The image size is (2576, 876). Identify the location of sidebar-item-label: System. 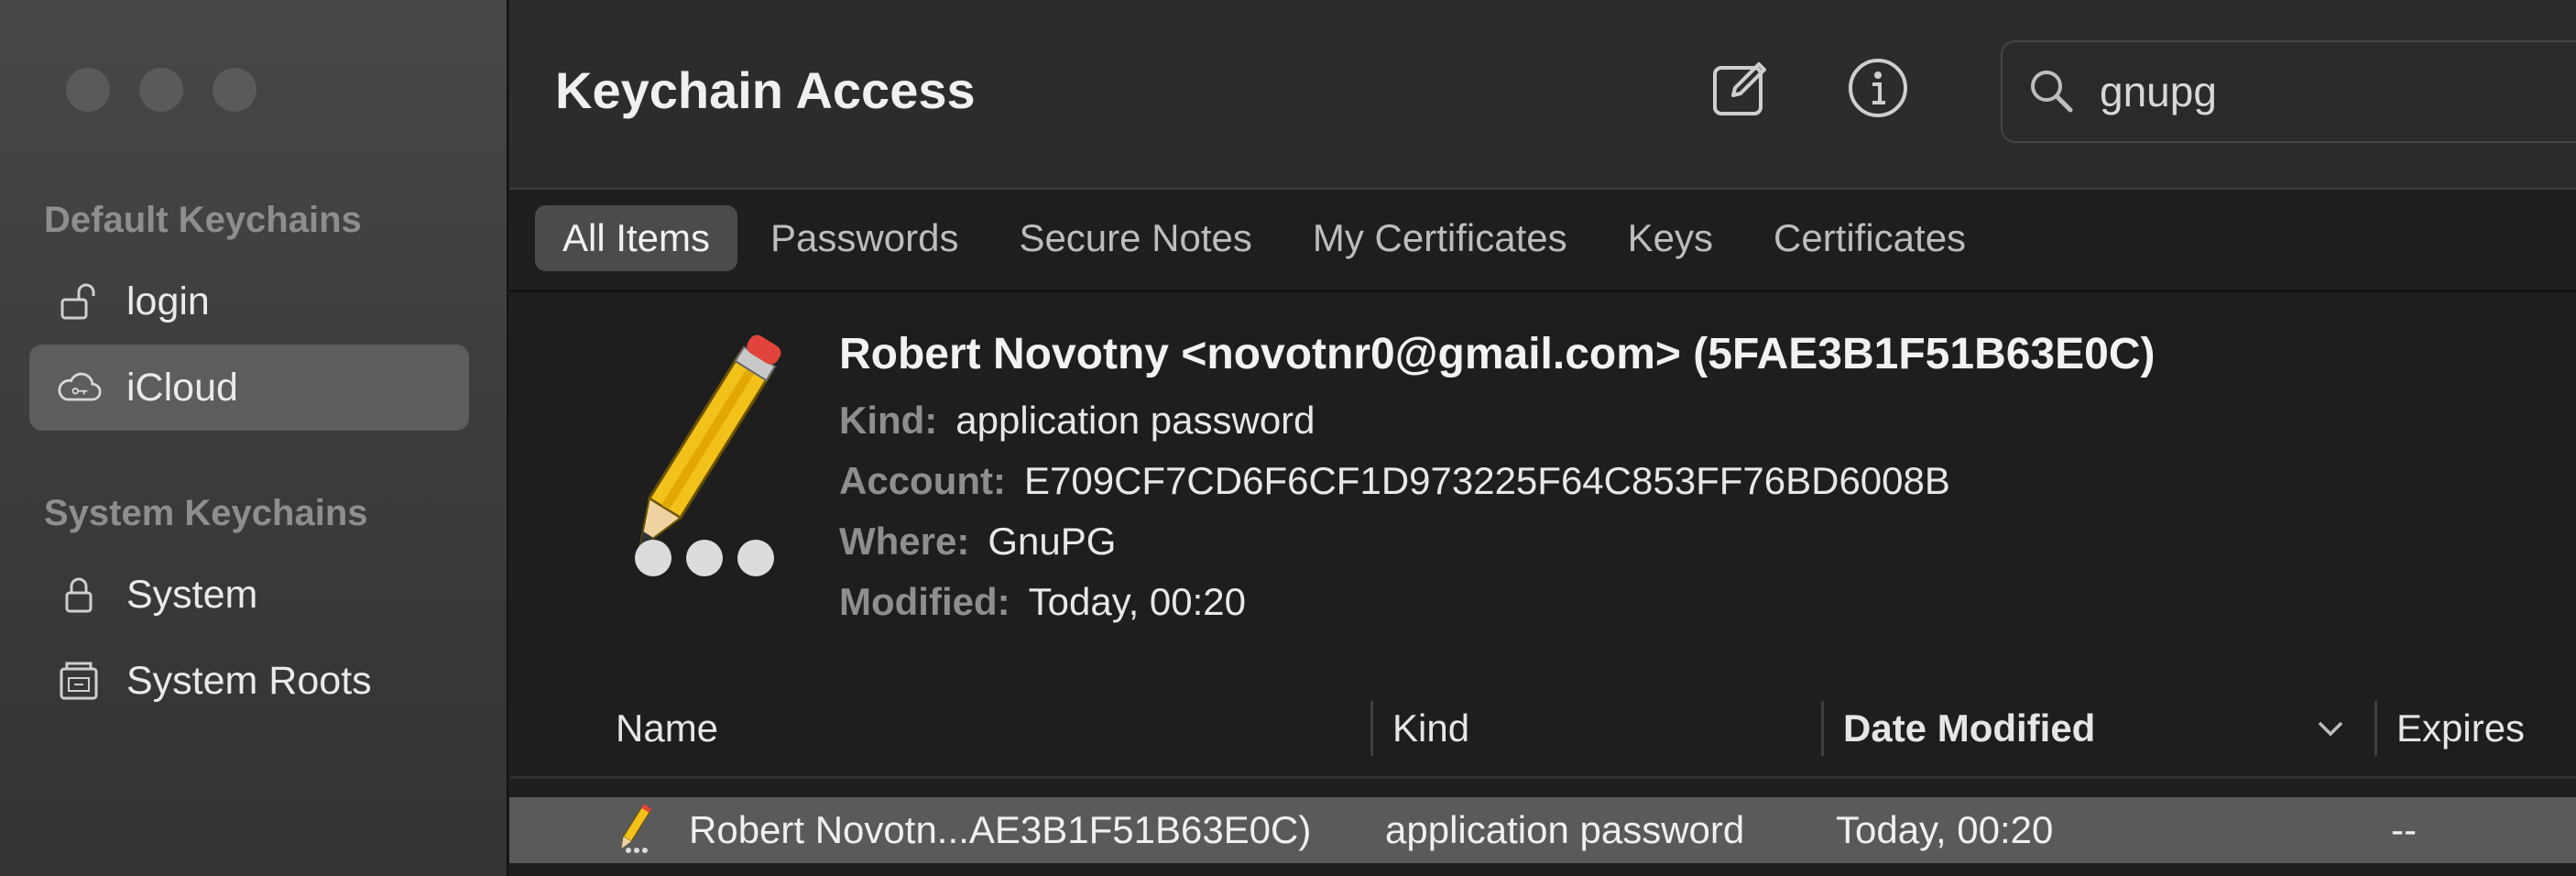
(192, 594).